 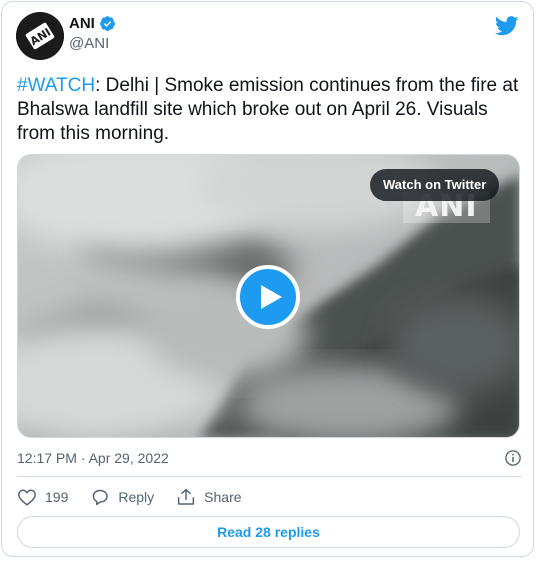 What do you see at coordinates (92, 33) in the screenshot?
I see `author-block: ANI @ANI` at bounding box center [92, 33].